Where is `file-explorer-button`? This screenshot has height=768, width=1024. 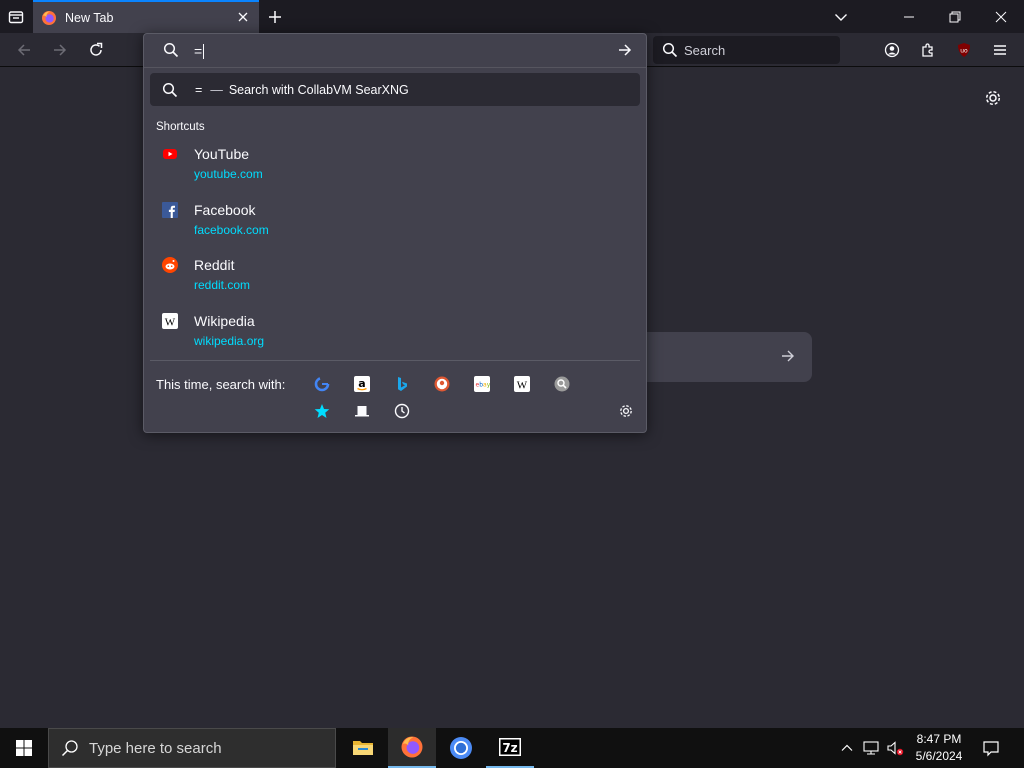
file-explorer-button is located at coordinates (363, 748).